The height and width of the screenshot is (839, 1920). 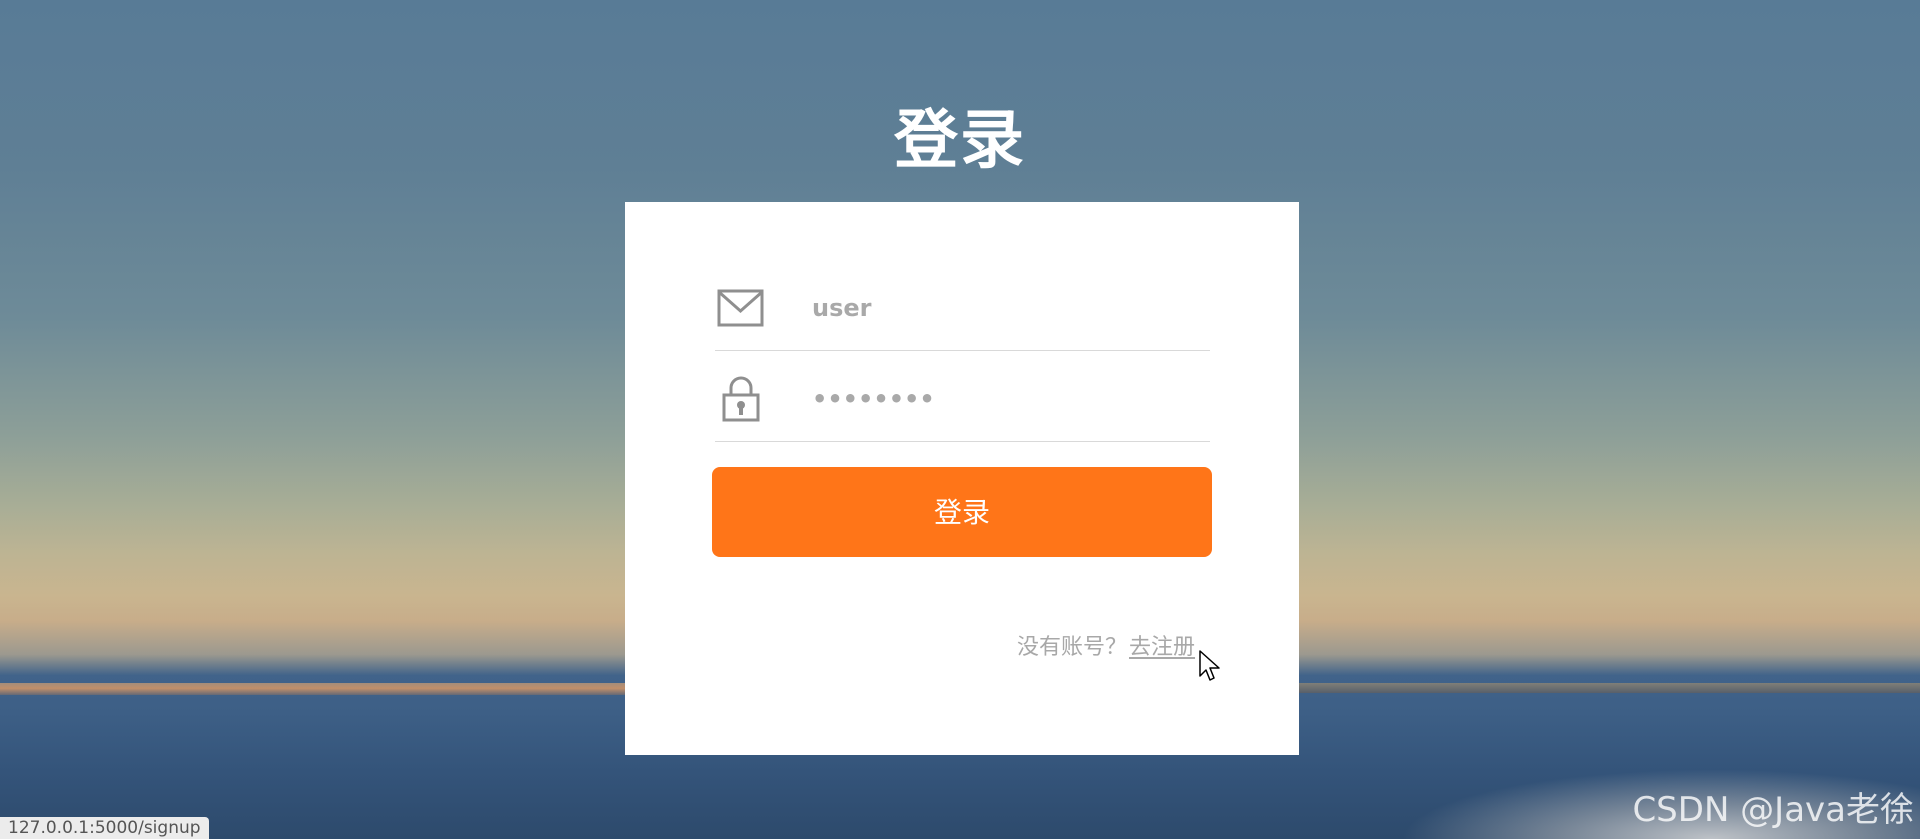 I want to click on mouse-pointer-icon, so click(x=1210, y=666).